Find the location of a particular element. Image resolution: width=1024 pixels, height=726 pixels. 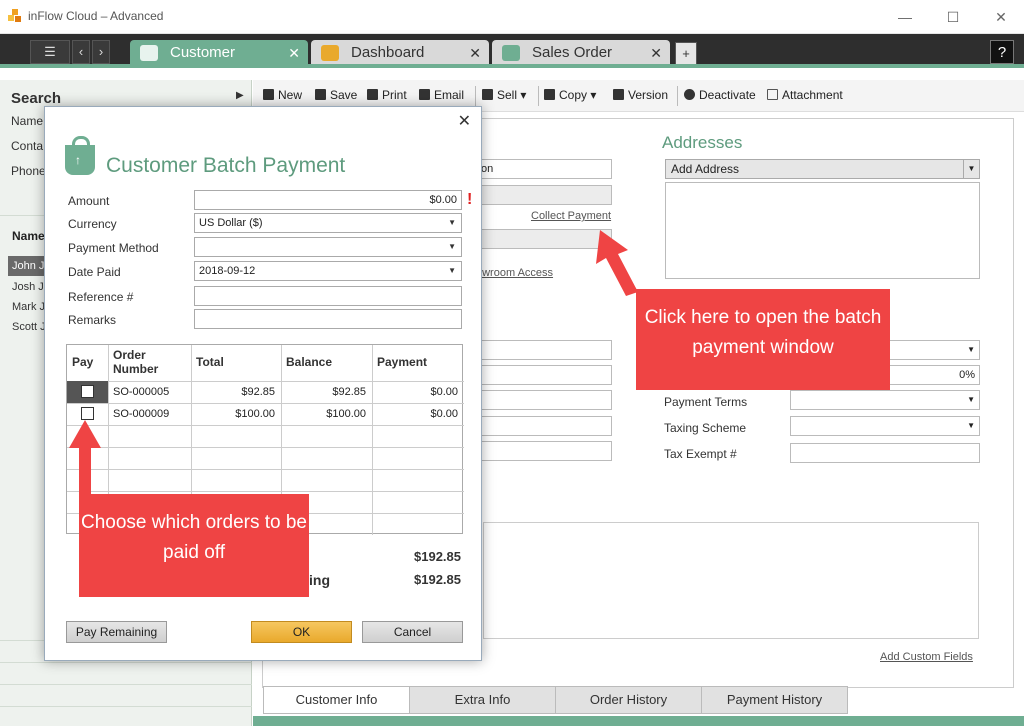

save-button: Save is located at coordinates (336, 95).